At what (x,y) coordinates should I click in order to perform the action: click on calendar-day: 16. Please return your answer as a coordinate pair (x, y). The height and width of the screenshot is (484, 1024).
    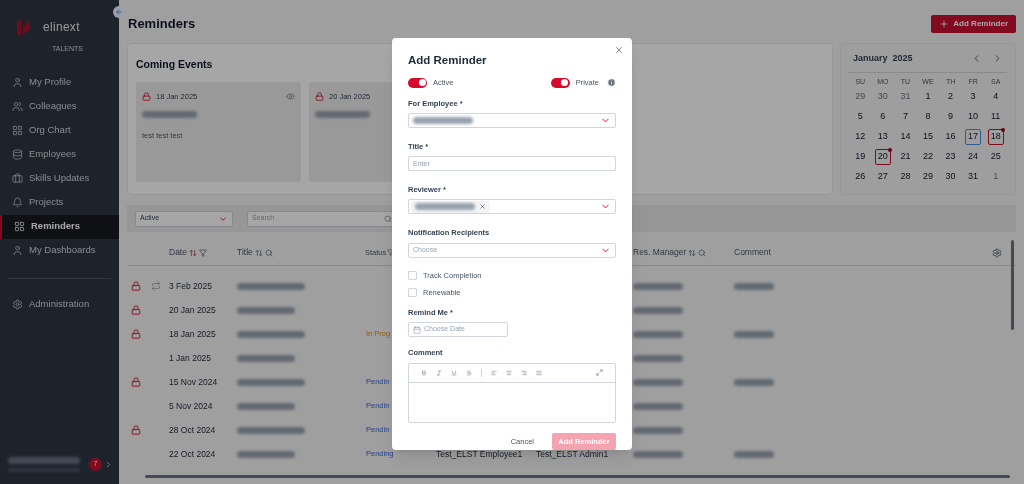
    Looking at the image, I should click on (950, 137).